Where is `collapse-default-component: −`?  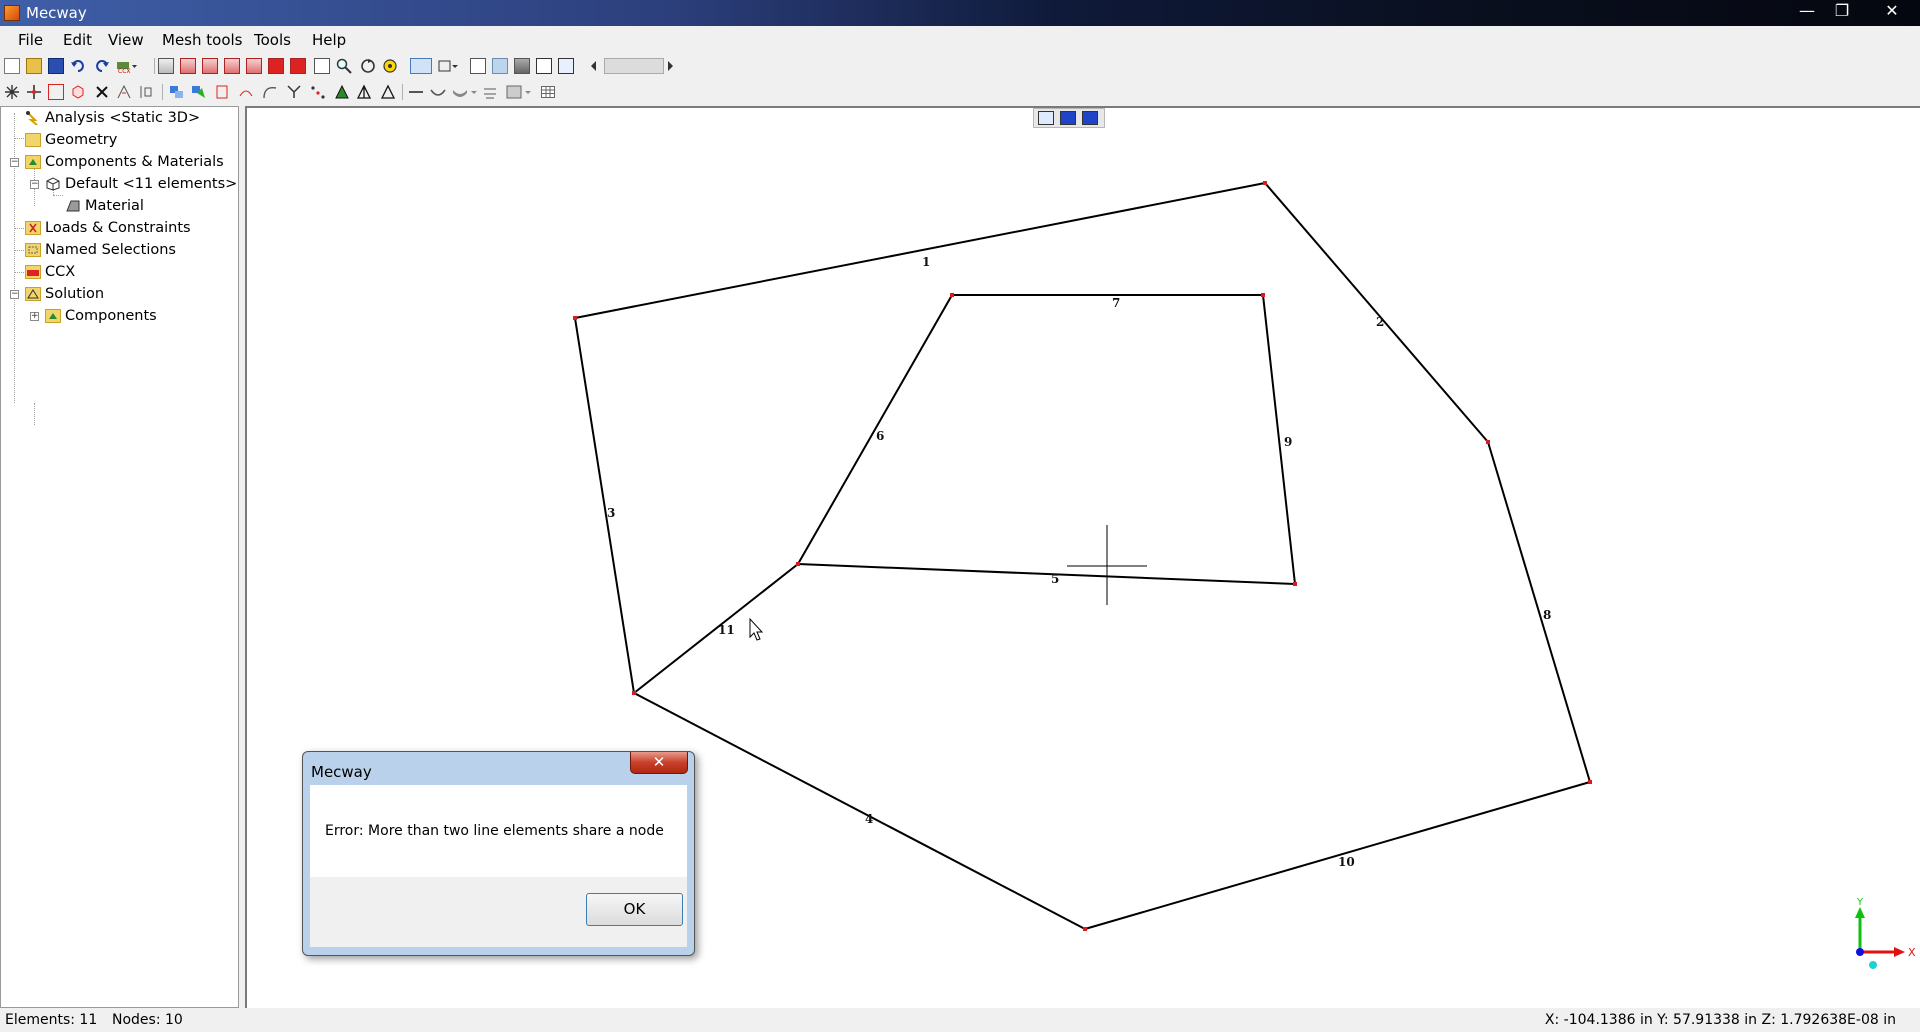
collapse-default-component: − is located at coordinates (34, 184).